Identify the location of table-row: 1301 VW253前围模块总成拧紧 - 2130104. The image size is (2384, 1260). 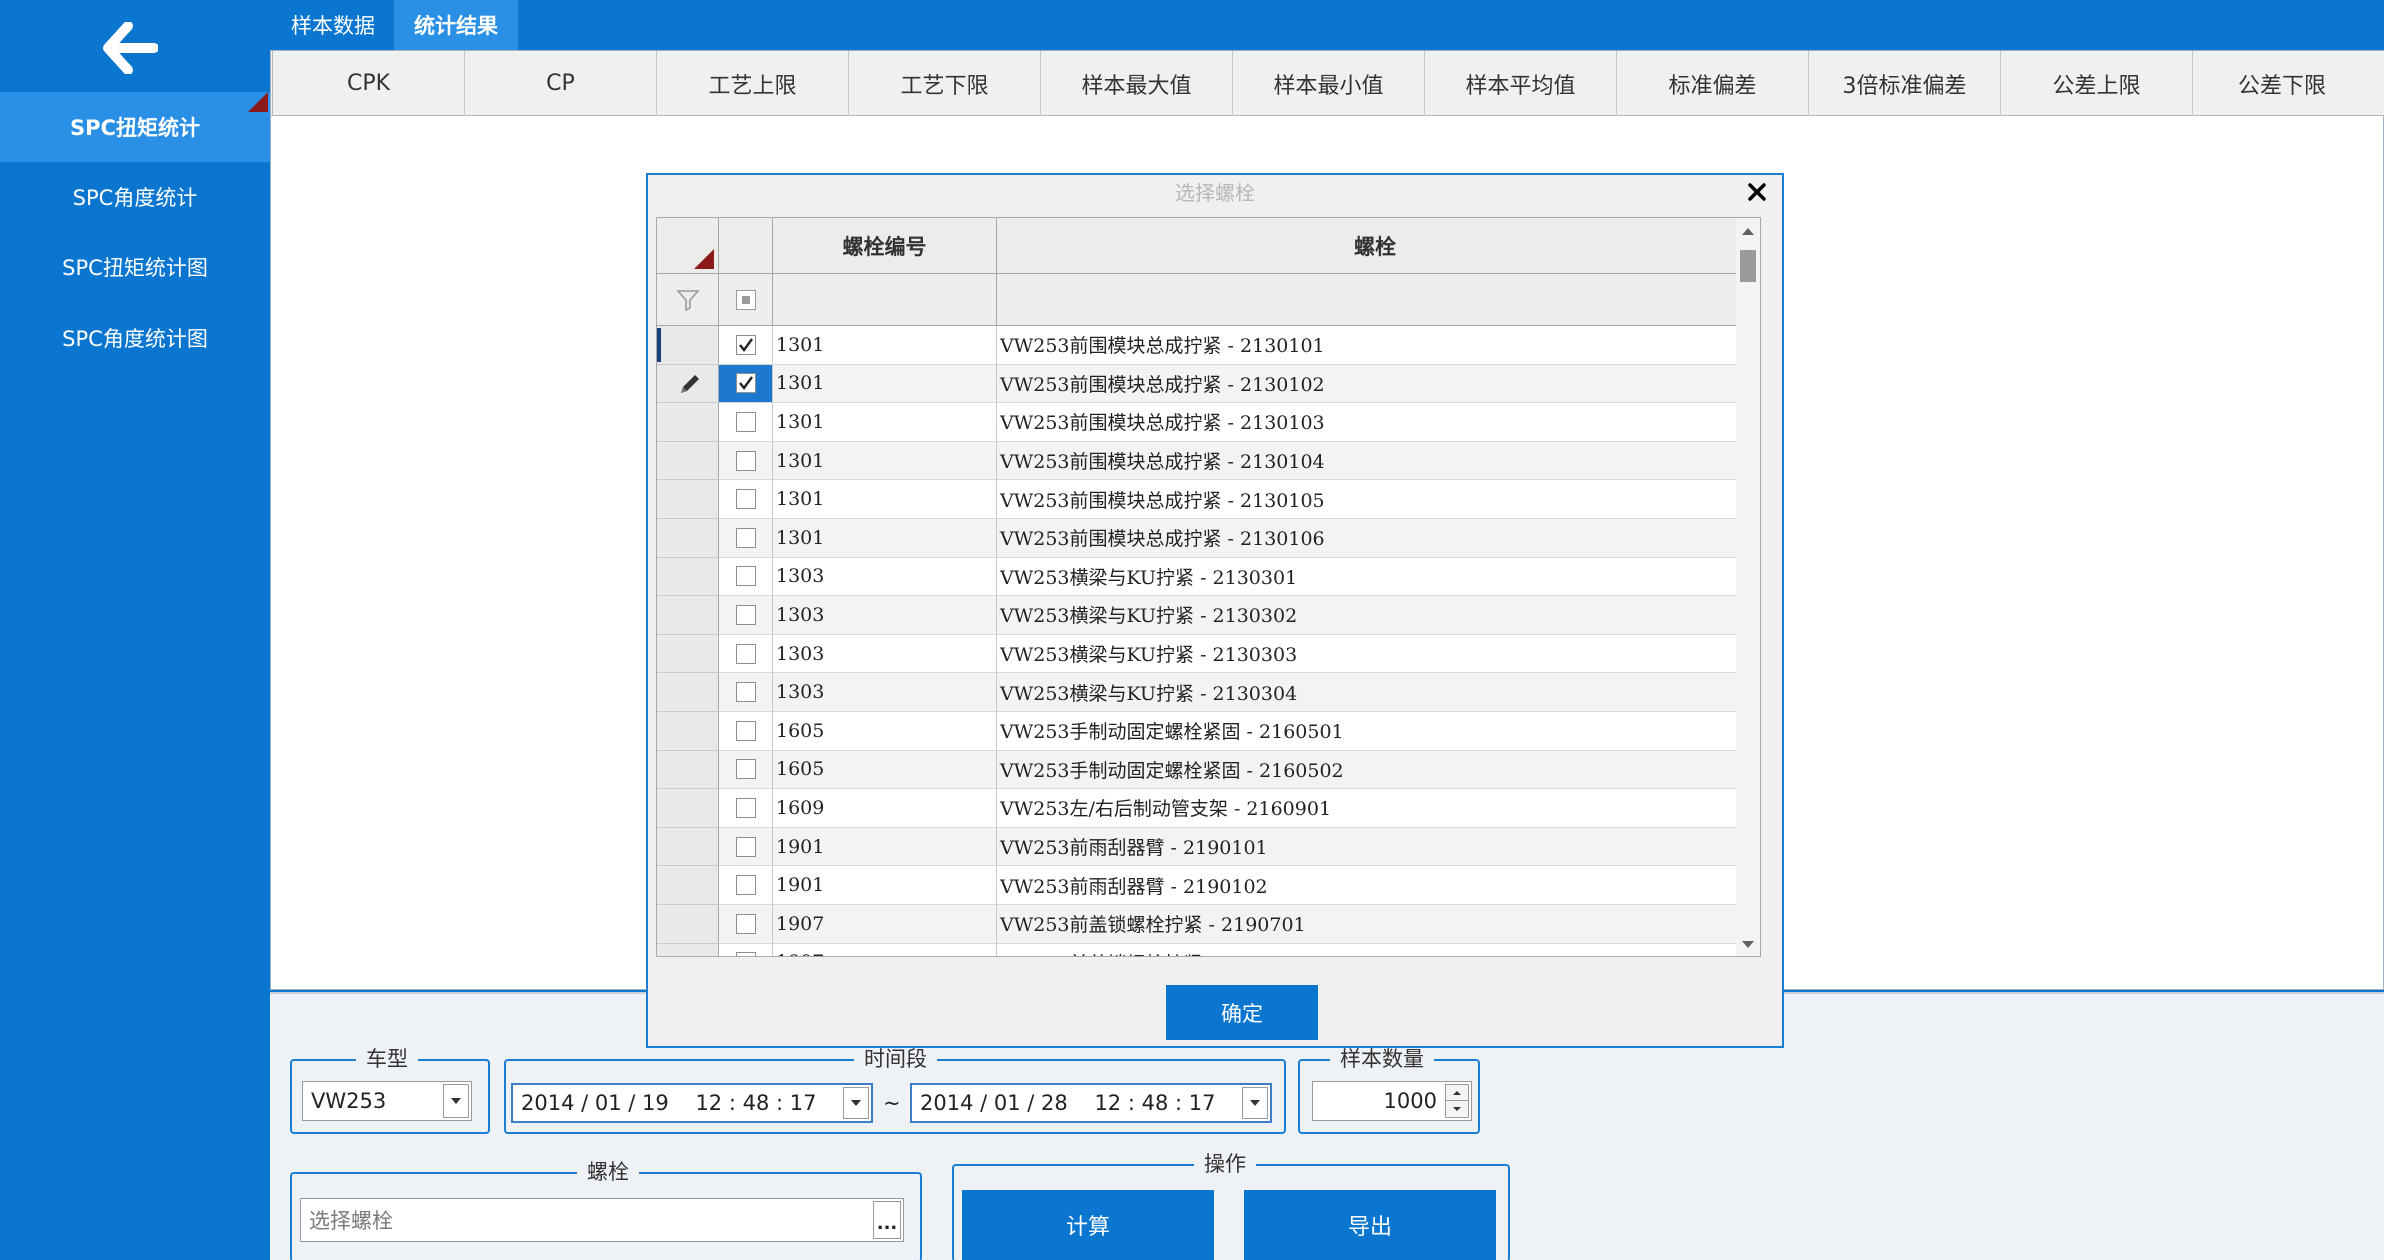
(1205, 461).